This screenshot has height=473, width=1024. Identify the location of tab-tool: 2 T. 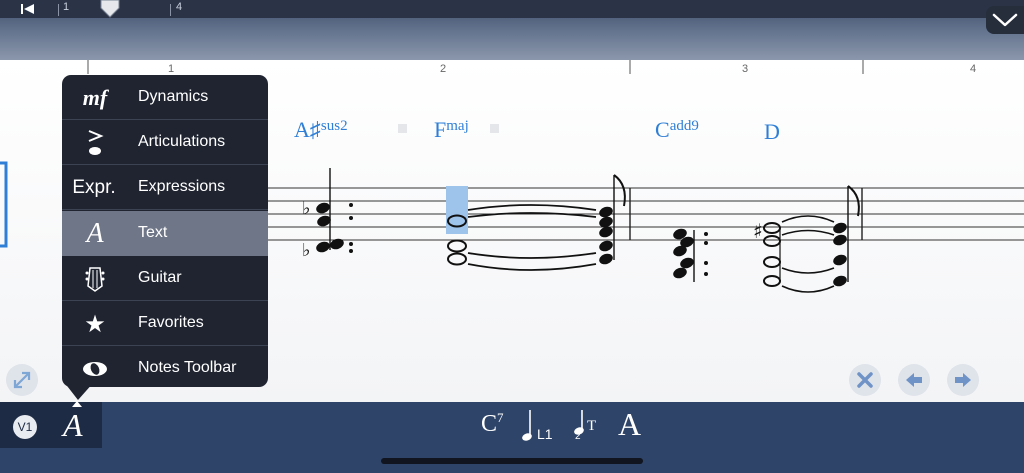
(588, 424).